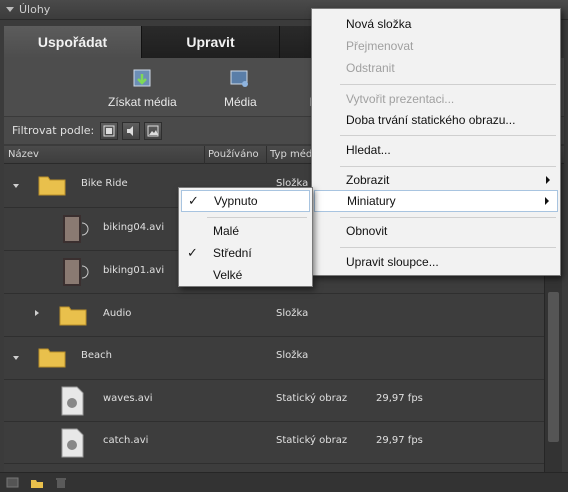 Image resolution: width=568 pixels, height=492 pixels. What do you see at coordinates (245, 253) in the screenshot?
I see `submenu-item-medium: ✓ Střední` at bounding box center [245, 253].